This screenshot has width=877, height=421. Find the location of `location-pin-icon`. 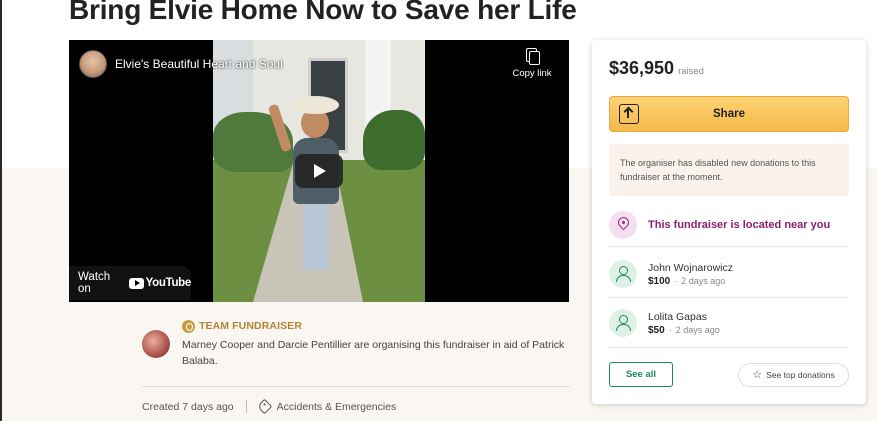

location-pin-icon is located at coordinates (623, 225).